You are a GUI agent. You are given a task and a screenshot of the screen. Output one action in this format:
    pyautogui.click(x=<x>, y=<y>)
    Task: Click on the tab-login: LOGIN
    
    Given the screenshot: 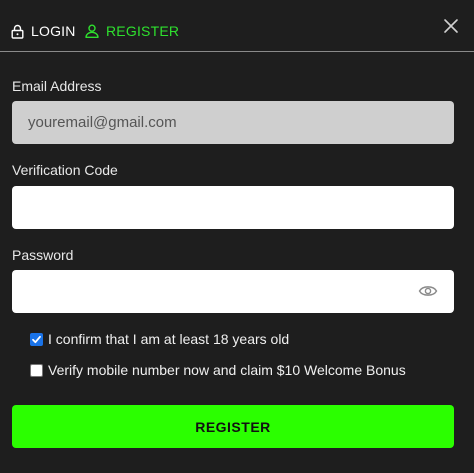 What is the action you would take?
    pyautogui.click(x=43, y=31)
    